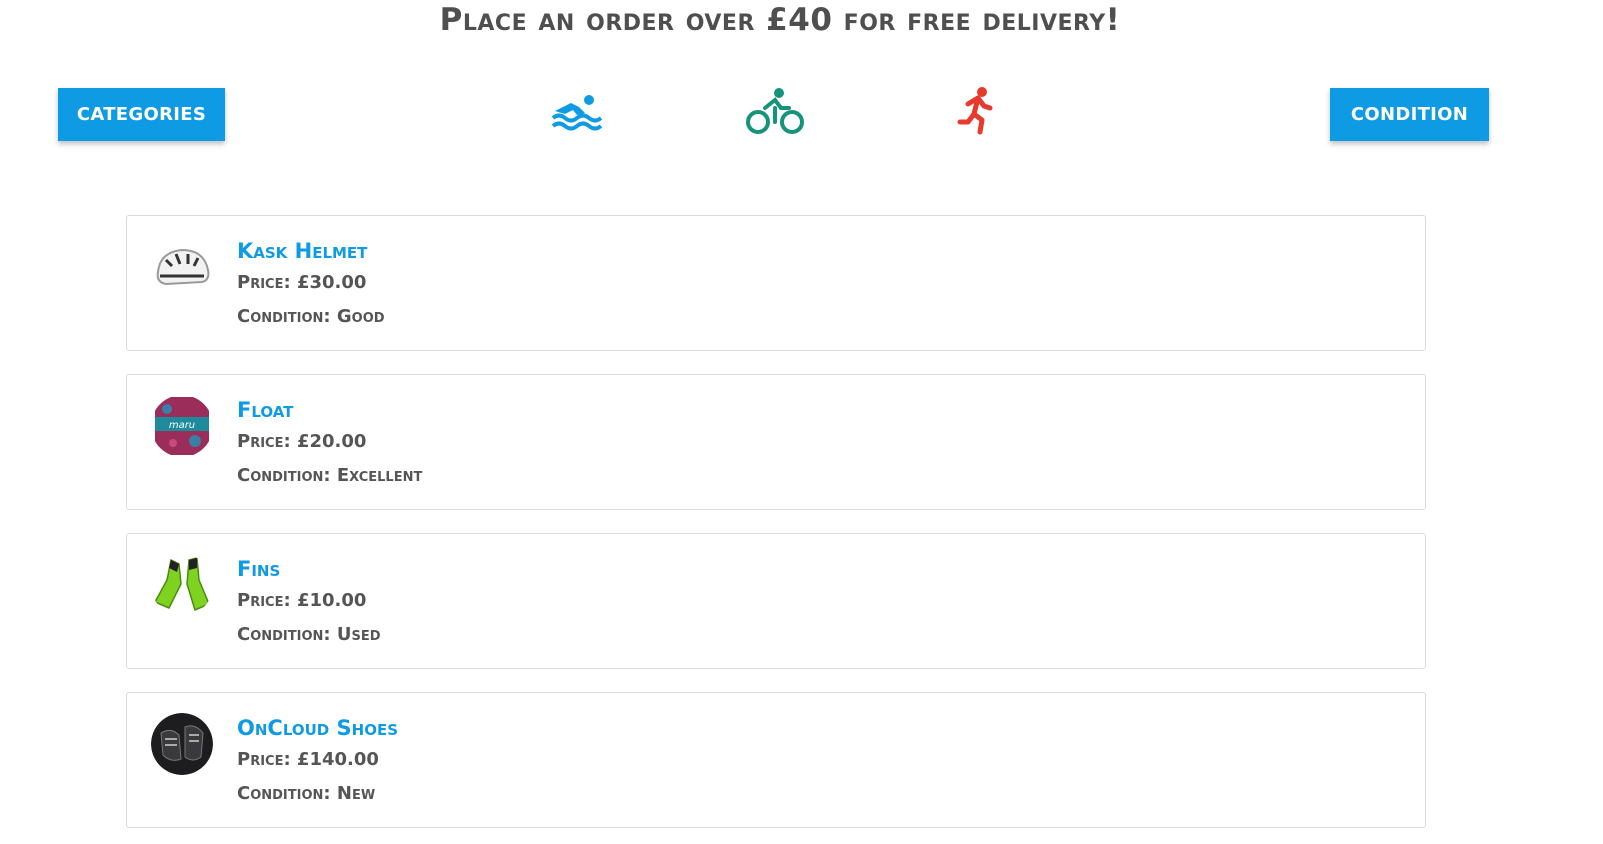 The width and height of the screenshot is (1603, 844). I want to click on product-name: Kask Helmet, so click(311, 251).